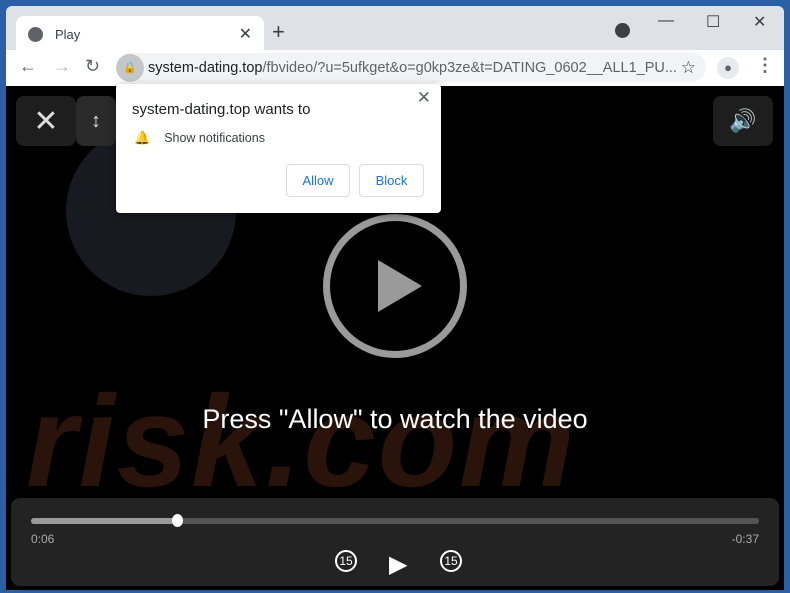 Image resolution: width=790 pixels, height=593 pixels. Describe the element at coordinates (140, 34) in the screenshot. I see `tab-play: Play ✕` at that location.